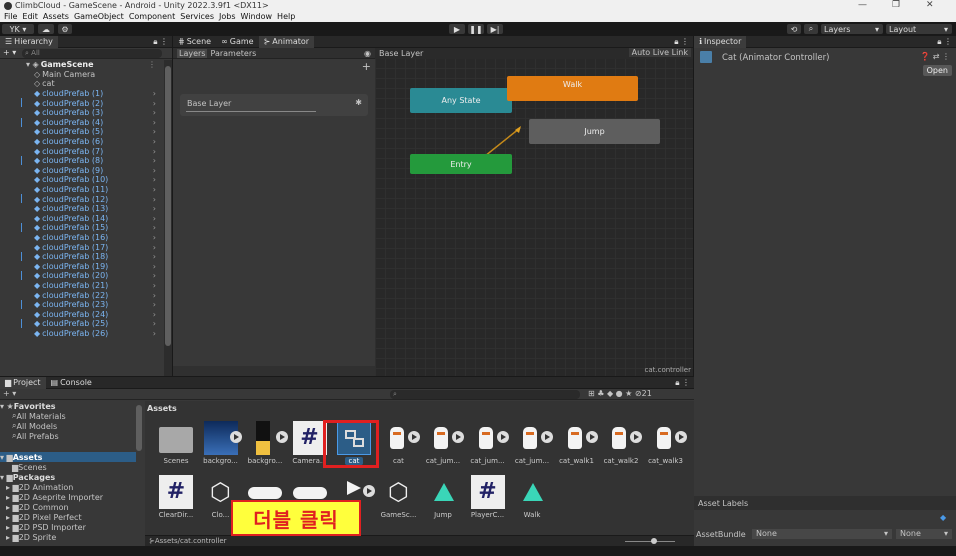 This screenshot has height=556, width=956. I want to click on asset-item: Walk, so click(532, 505).